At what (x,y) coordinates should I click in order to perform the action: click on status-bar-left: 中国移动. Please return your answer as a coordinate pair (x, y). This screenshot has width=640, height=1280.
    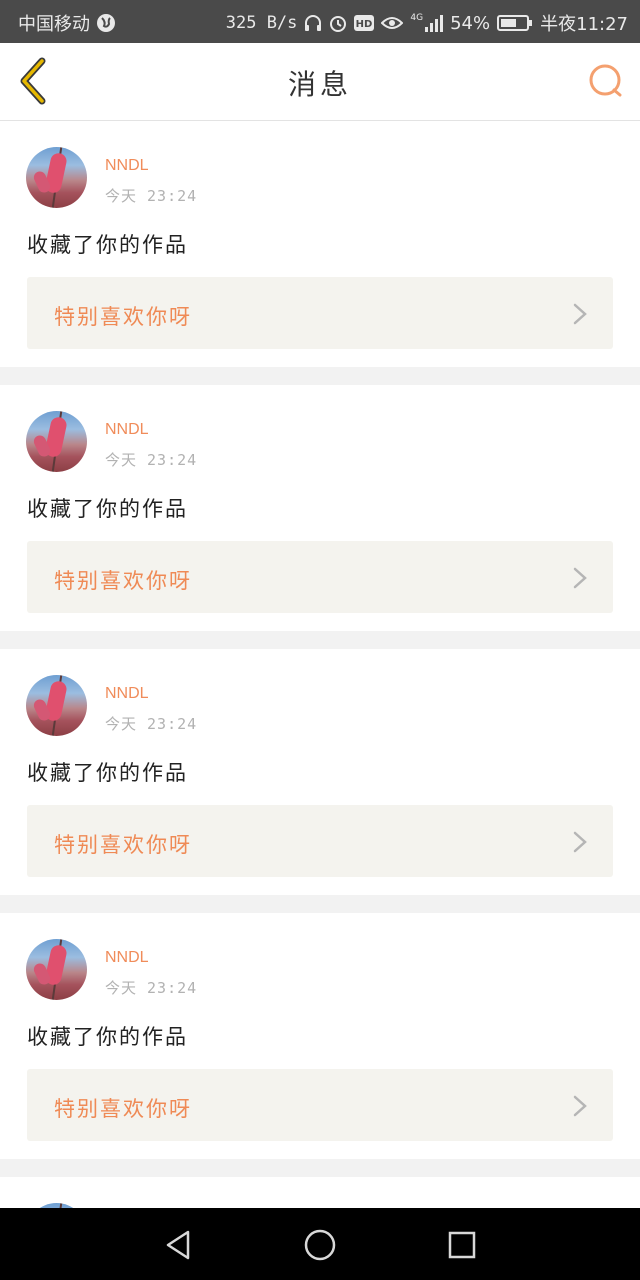
    Looking at the image, I should click on (67, 23).